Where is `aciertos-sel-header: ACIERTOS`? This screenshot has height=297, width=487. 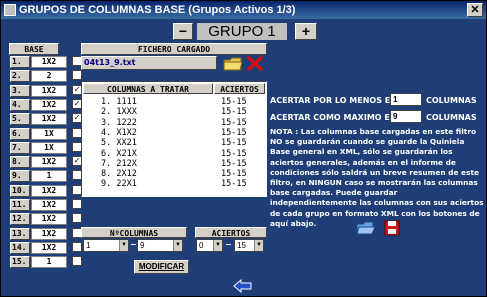
aciertos-sel-header: ACIERTOS is located at coordinates (231, 232).